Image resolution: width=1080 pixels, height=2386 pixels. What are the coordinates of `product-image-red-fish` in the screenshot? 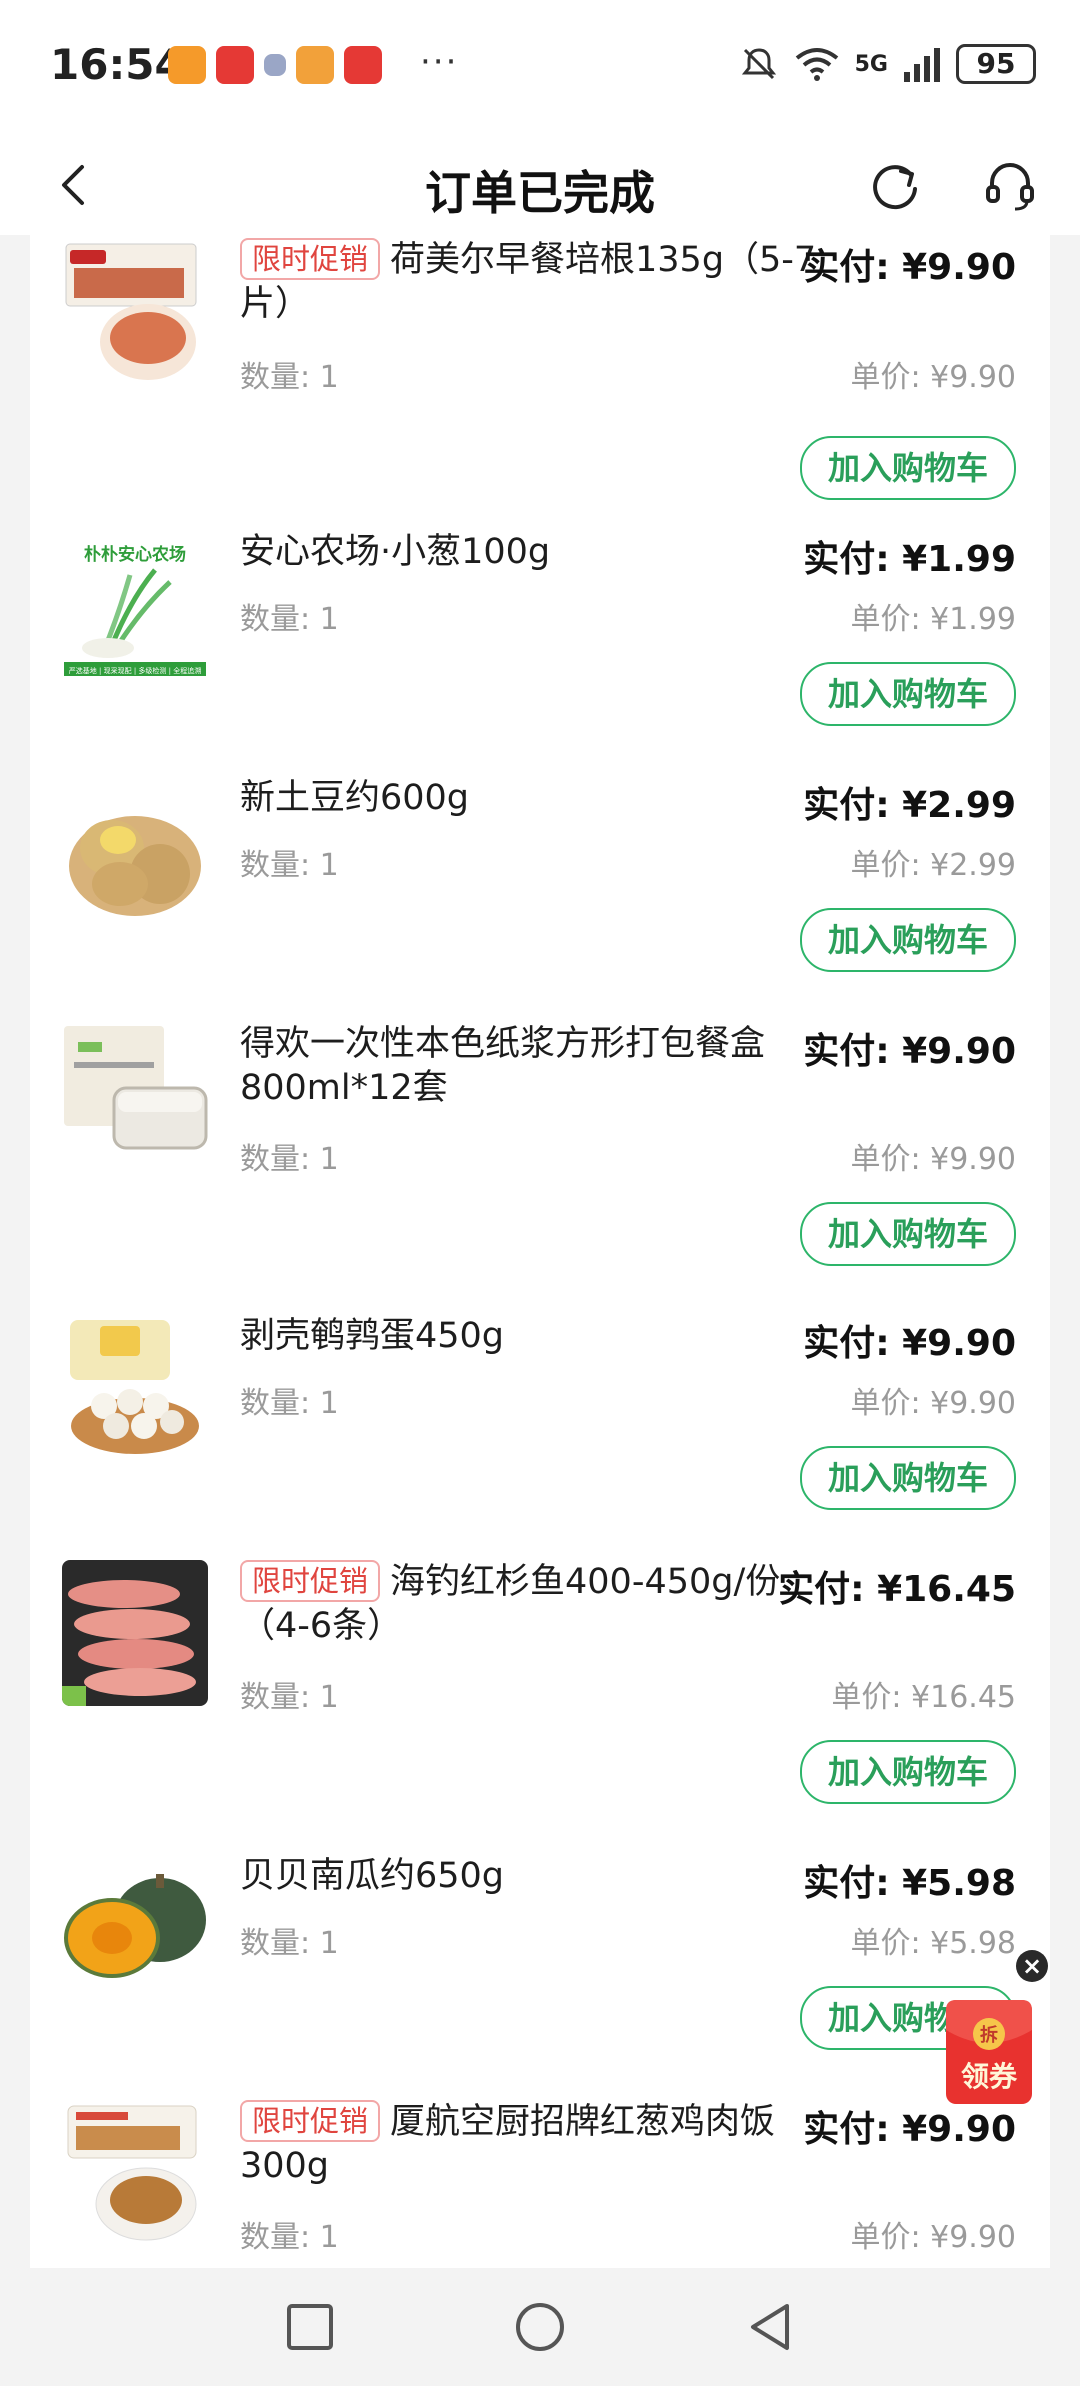 It's located at (135, 1633).